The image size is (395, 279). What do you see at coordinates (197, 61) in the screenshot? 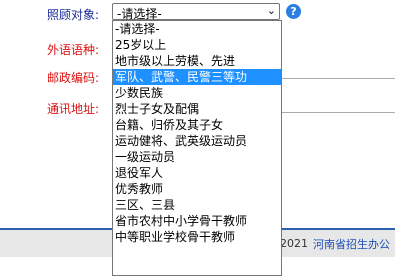
I see `dropdown-option: 地市级以上劳模、先进` at bounding box center [197, 61].